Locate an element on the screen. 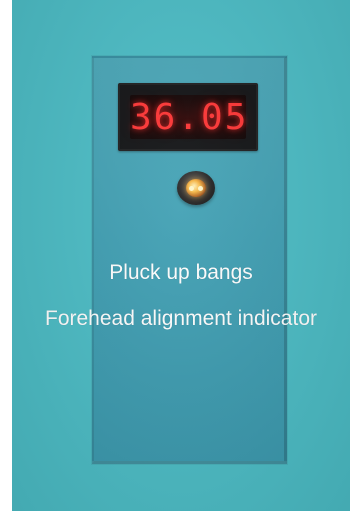 The width and height of the screenshot is (350, 511). temperature-readout: 36.05 is located at coordinates (189, 117).